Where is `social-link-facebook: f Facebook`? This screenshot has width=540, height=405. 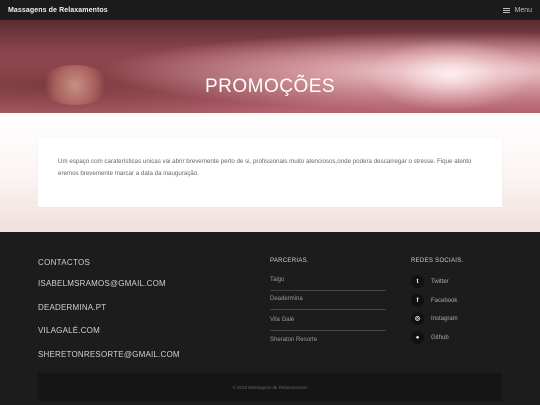
social-link-facebook: f Facebook is located at coordinates (434, 300).